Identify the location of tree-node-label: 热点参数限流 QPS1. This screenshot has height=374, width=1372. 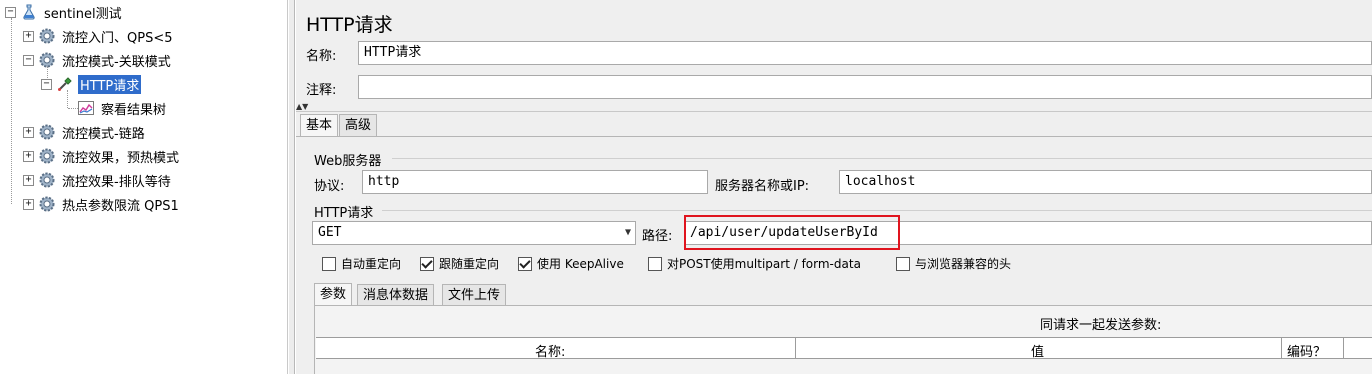
(120, 206).